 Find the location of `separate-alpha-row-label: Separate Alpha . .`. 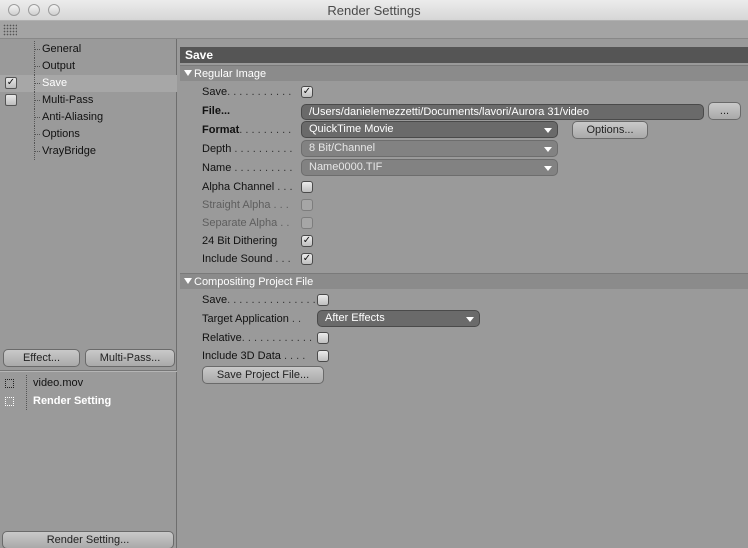

separate-alpha-row-label: Separate Alpha . . is located at coordinates (246, 223).